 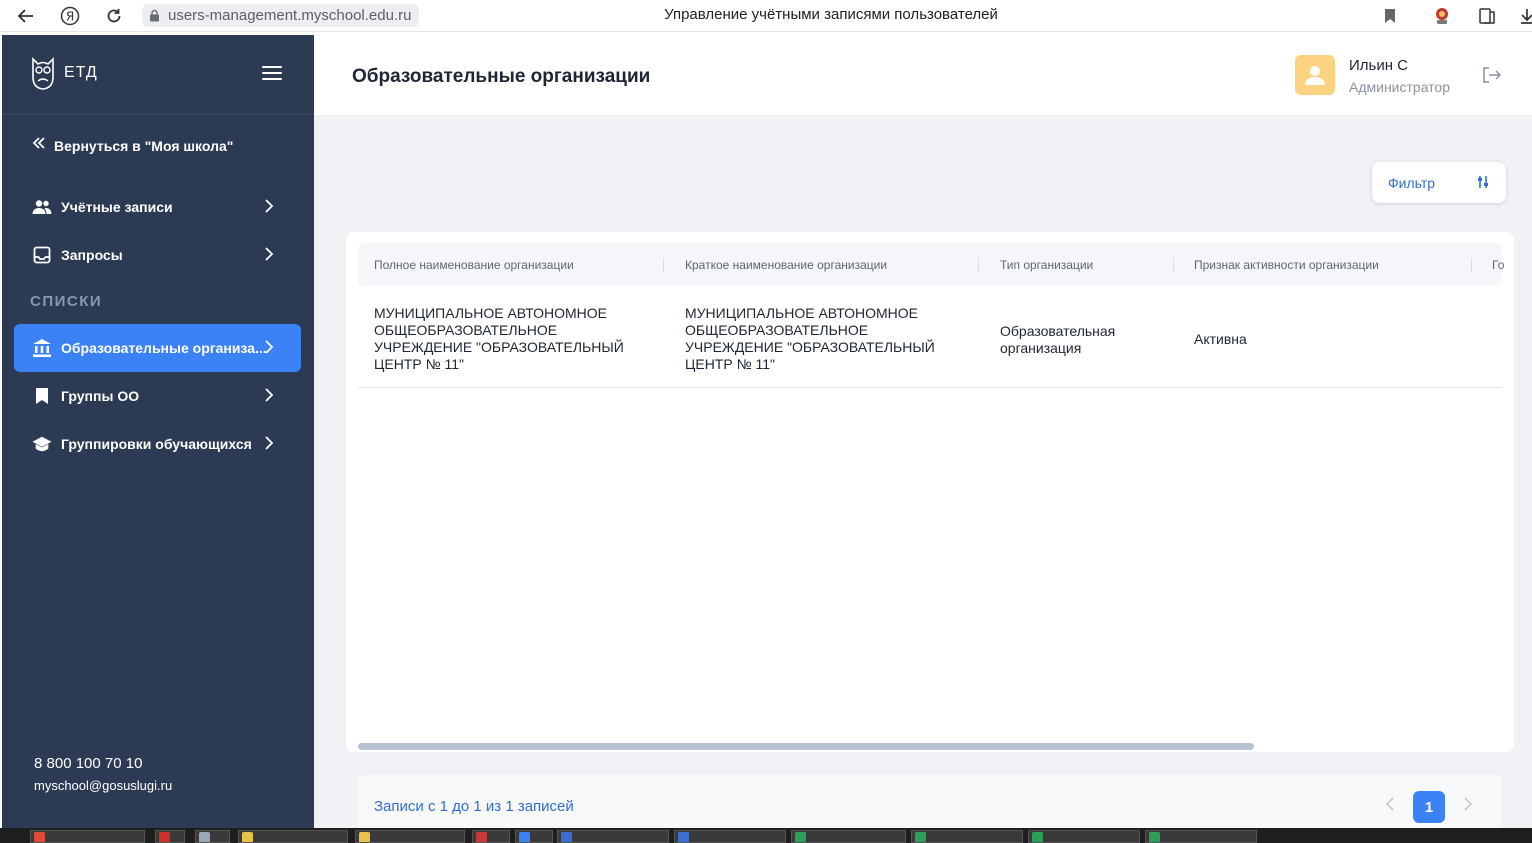 I want to click on bookmark-icon, so click(x=42, y=396).